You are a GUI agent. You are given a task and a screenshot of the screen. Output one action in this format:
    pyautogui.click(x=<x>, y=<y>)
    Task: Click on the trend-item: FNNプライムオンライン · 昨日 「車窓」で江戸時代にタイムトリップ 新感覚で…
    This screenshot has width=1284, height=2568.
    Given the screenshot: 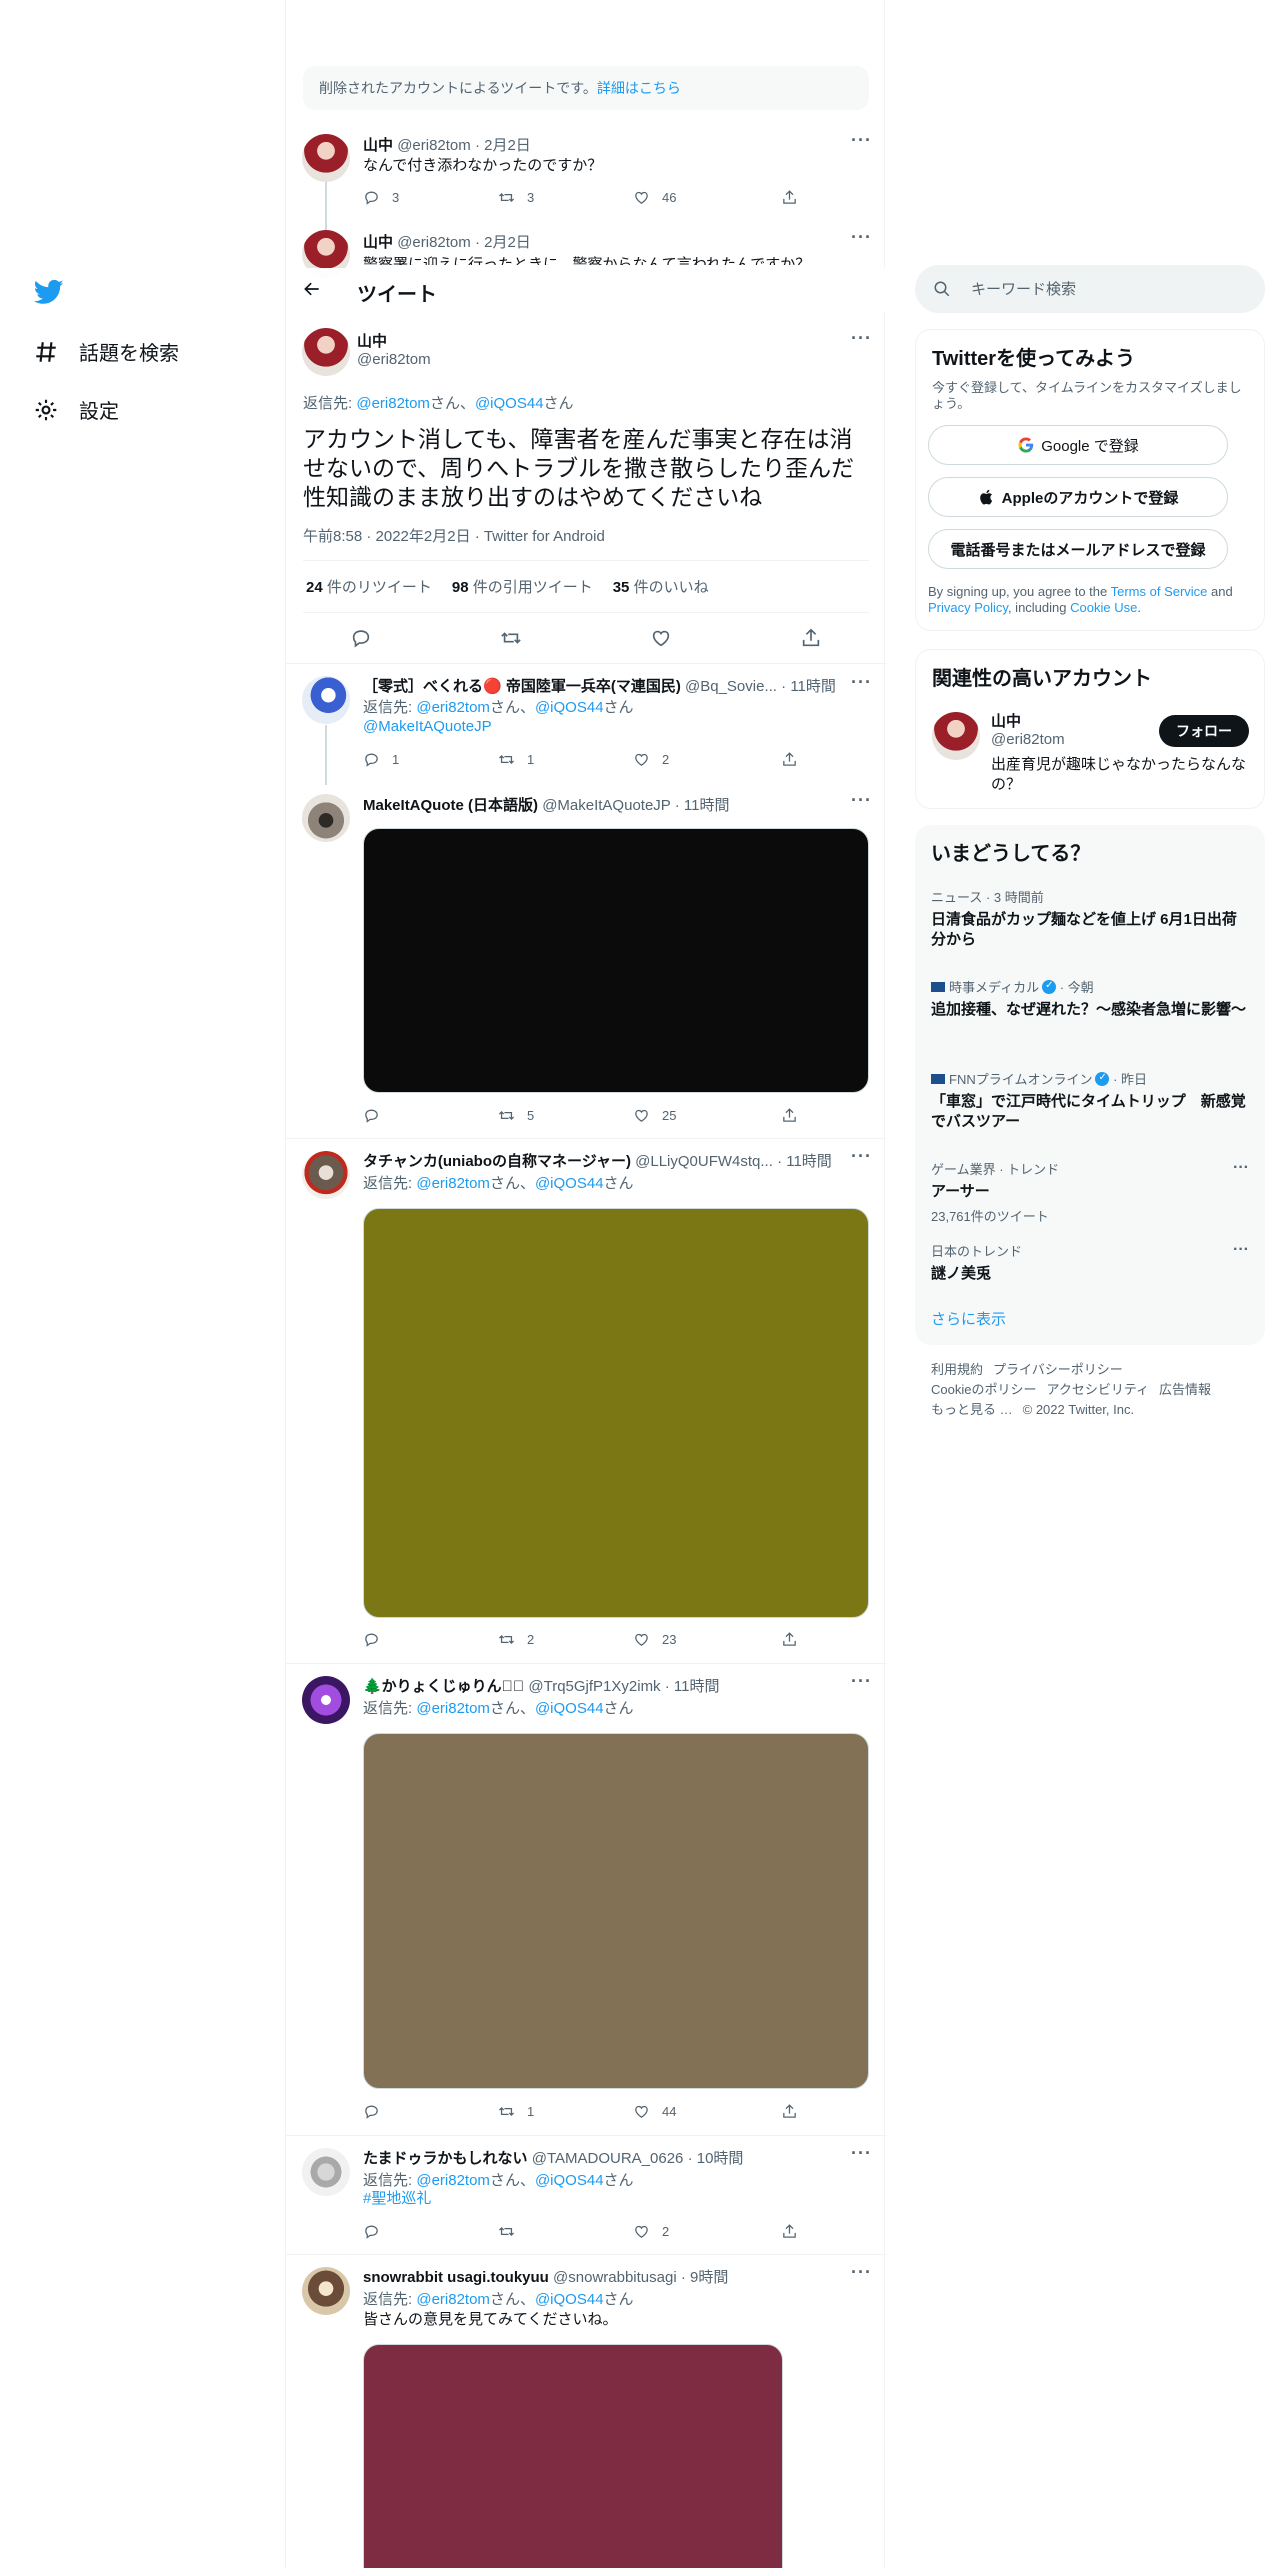 What is the action you would take?
    pyautogui.click(x=1090, y=1100)
    